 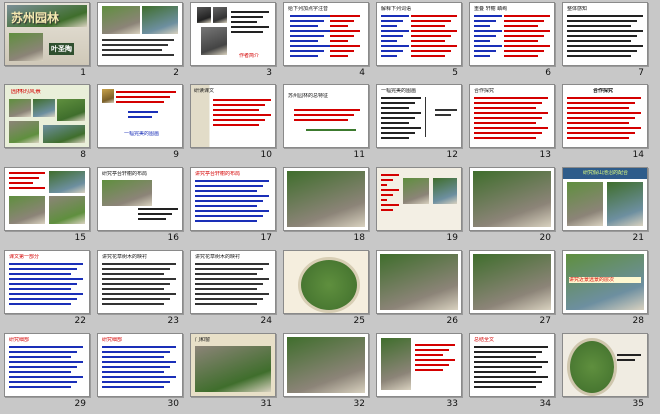 I want to click on slide-thumbnail: 研究细部 30, so click(x=142, y=373).